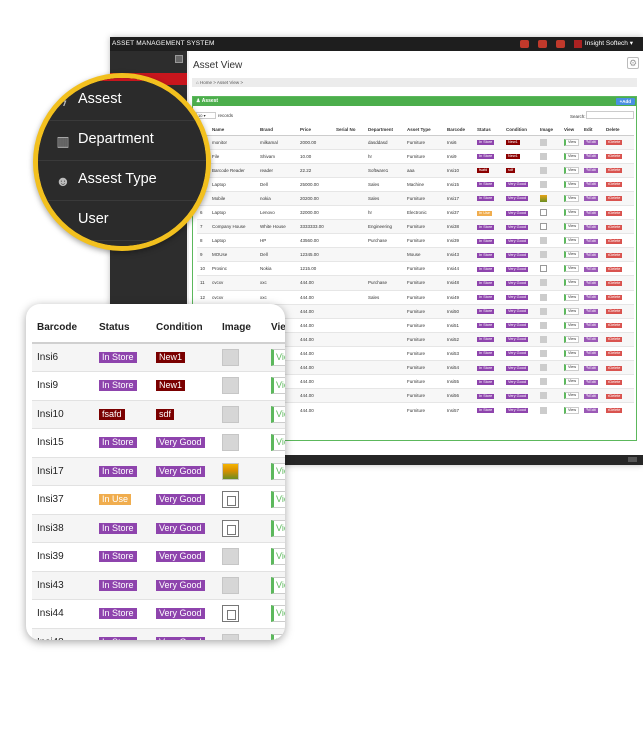 This screenshot has height=737, width=643. What do you see at coordinates (122, 141) in the screenshot?
I see `menu-item-department: ▥ Department` at bounding box center [122, 141].